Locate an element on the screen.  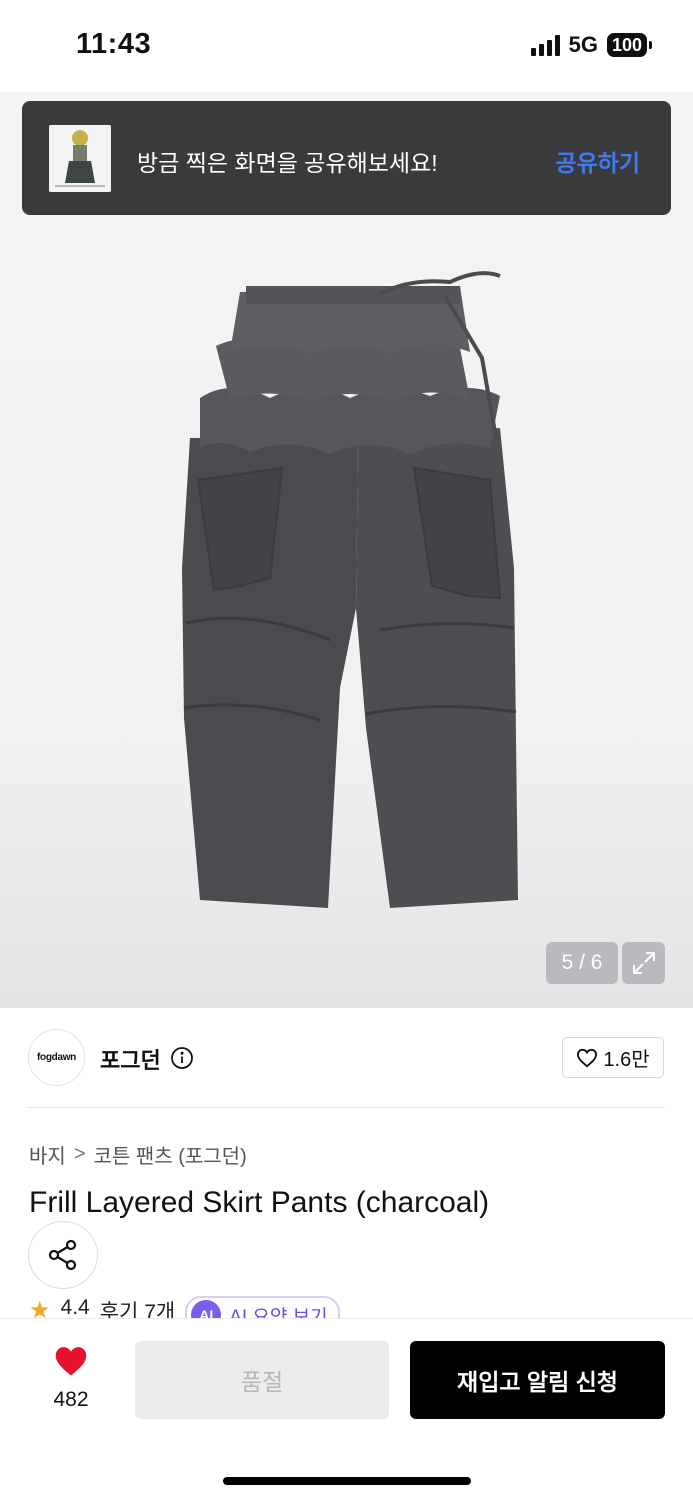
share-now-button: 공유하기 is located at coordinates (597, 161).